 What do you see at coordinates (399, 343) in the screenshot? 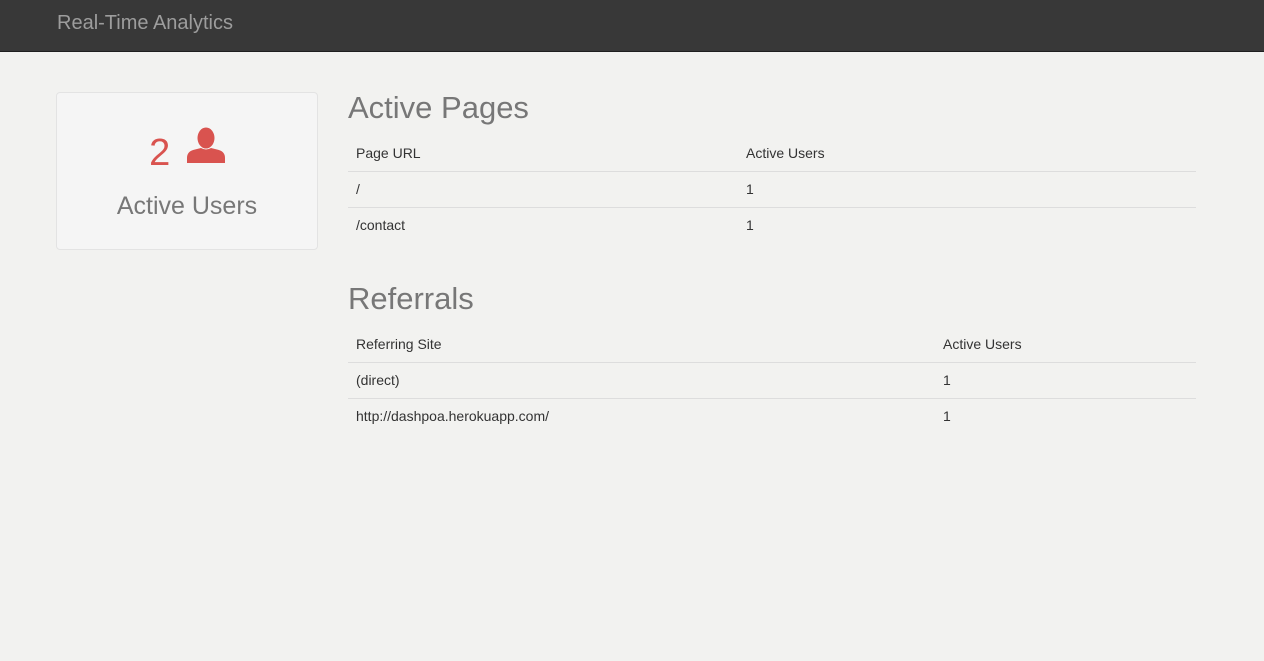
I see `column-header-referring-site: Referring Site` at bounding box center [399, 343].